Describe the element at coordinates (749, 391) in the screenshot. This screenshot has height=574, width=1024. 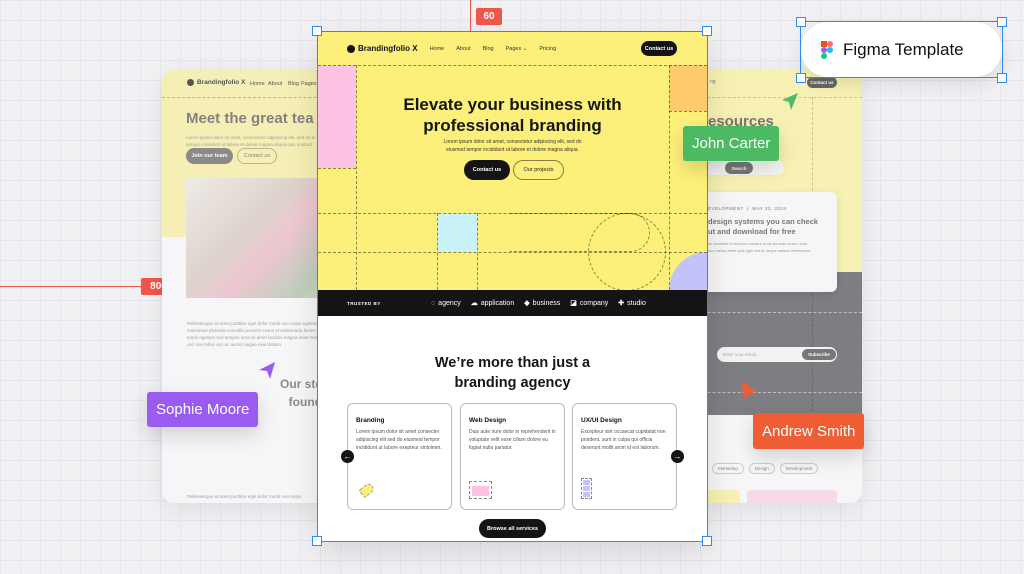
I see `cursor-andrew-smith-icon` at that location.